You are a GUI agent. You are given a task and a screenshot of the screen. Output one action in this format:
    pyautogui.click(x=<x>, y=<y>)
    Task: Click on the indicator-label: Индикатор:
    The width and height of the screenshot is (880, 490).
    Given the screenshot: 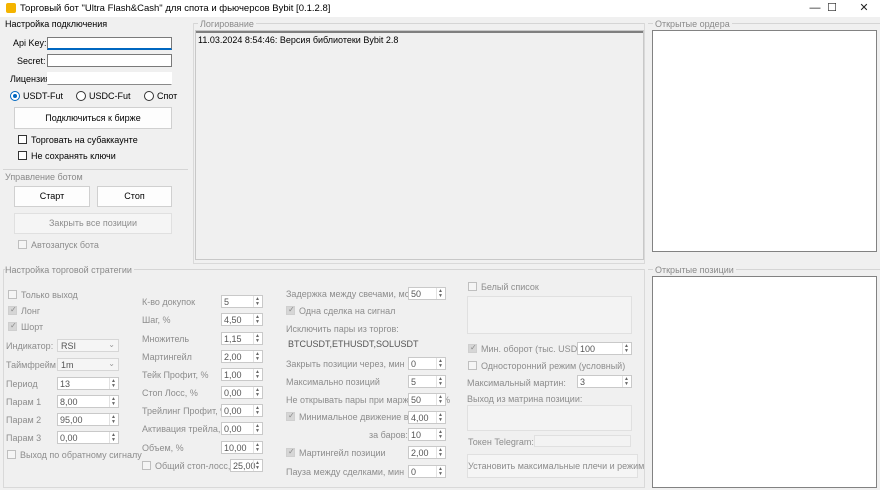 What is the action you would take?
    pyautogui.click(x=30, y=346)
    